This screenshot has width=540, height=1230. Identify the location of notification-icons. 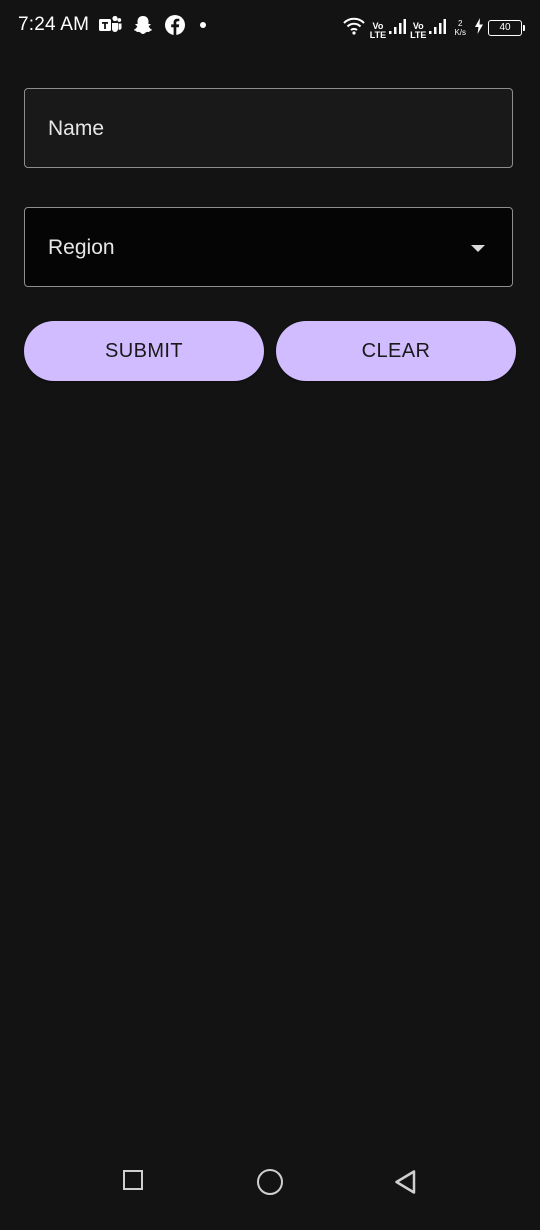
(154, 27).